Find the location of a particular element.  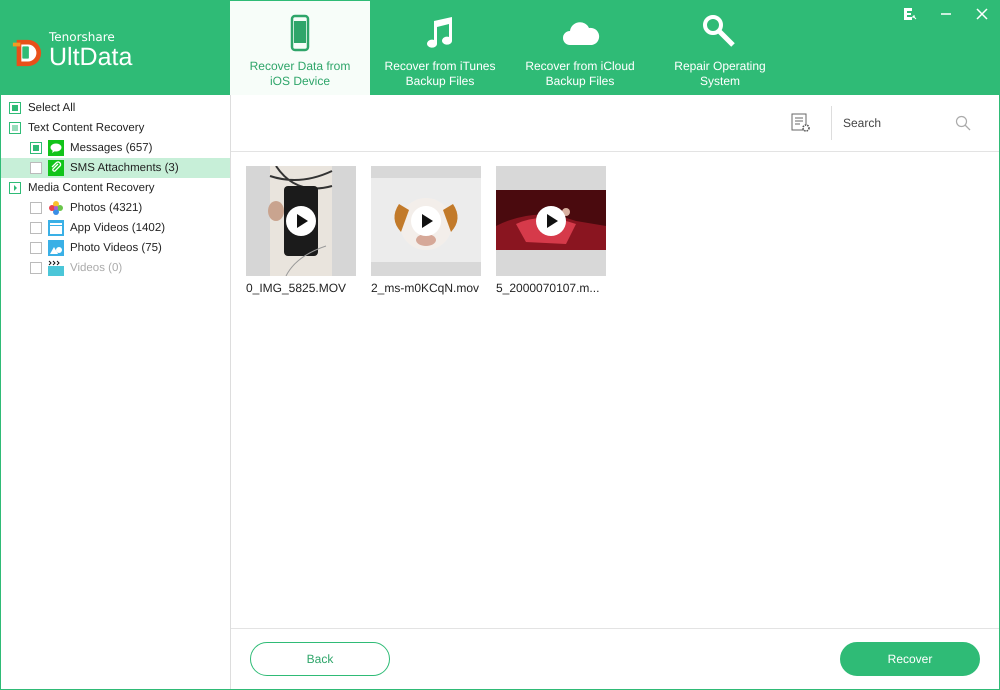

category-label: Photos (4321) is located at coordinates (106, 208).